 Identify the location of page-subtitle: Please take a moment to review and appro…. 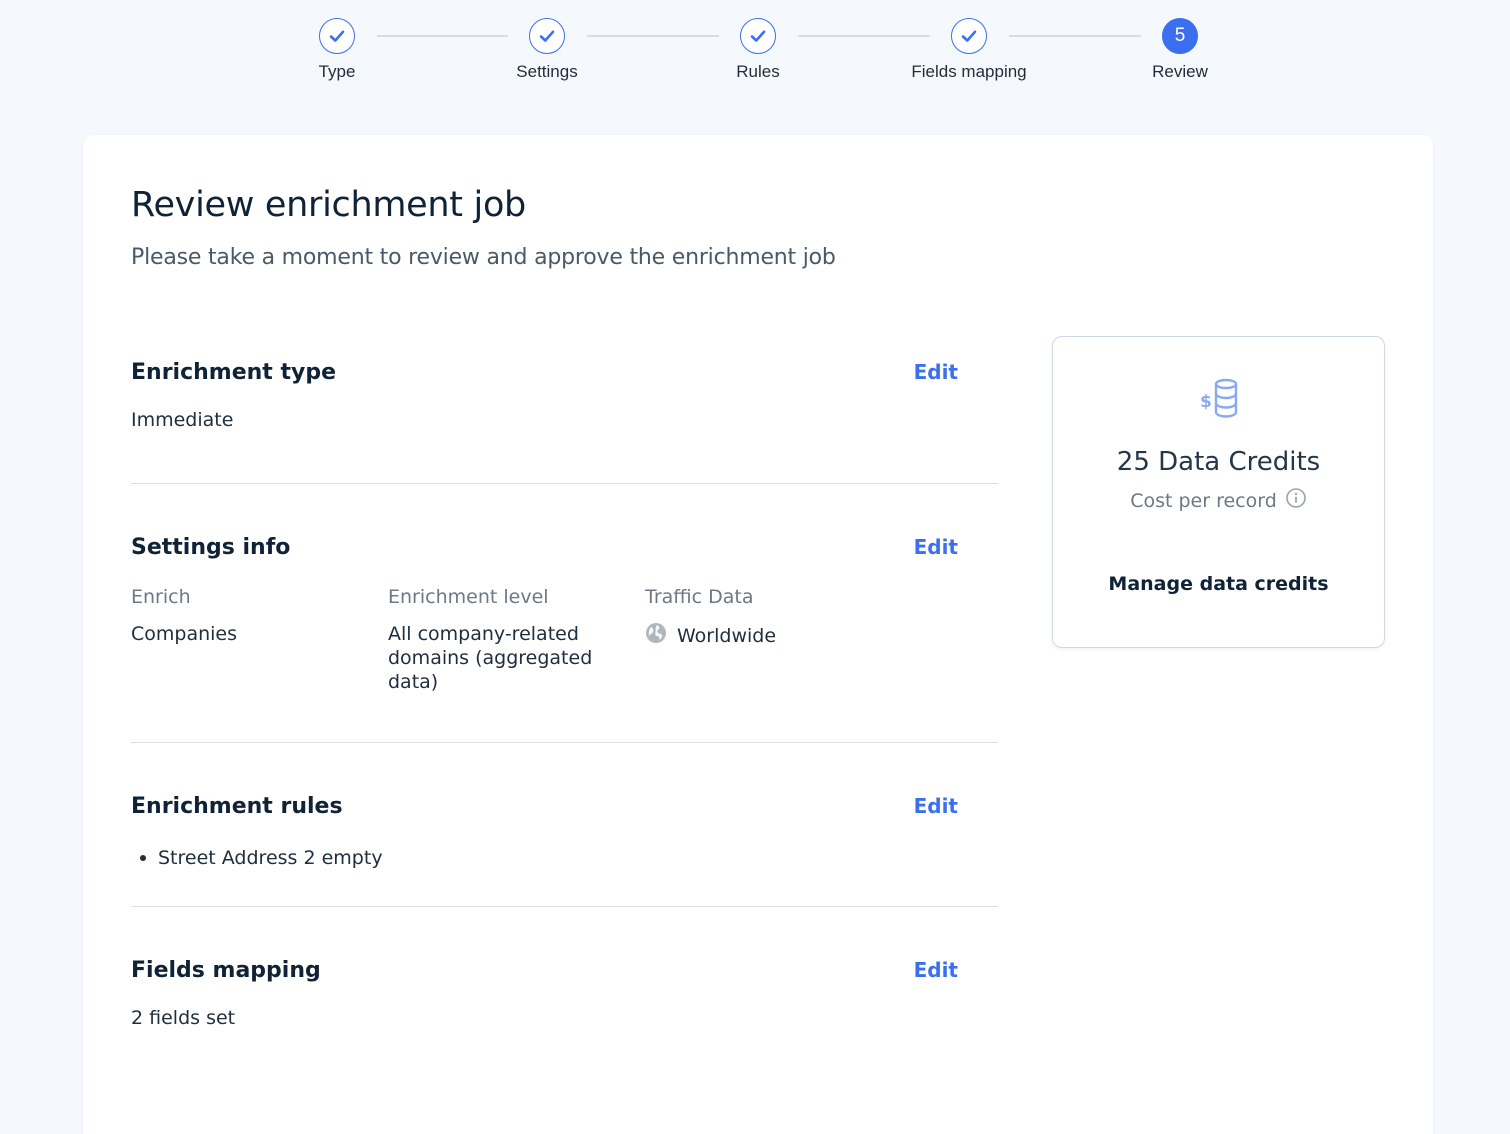
(483, 257).